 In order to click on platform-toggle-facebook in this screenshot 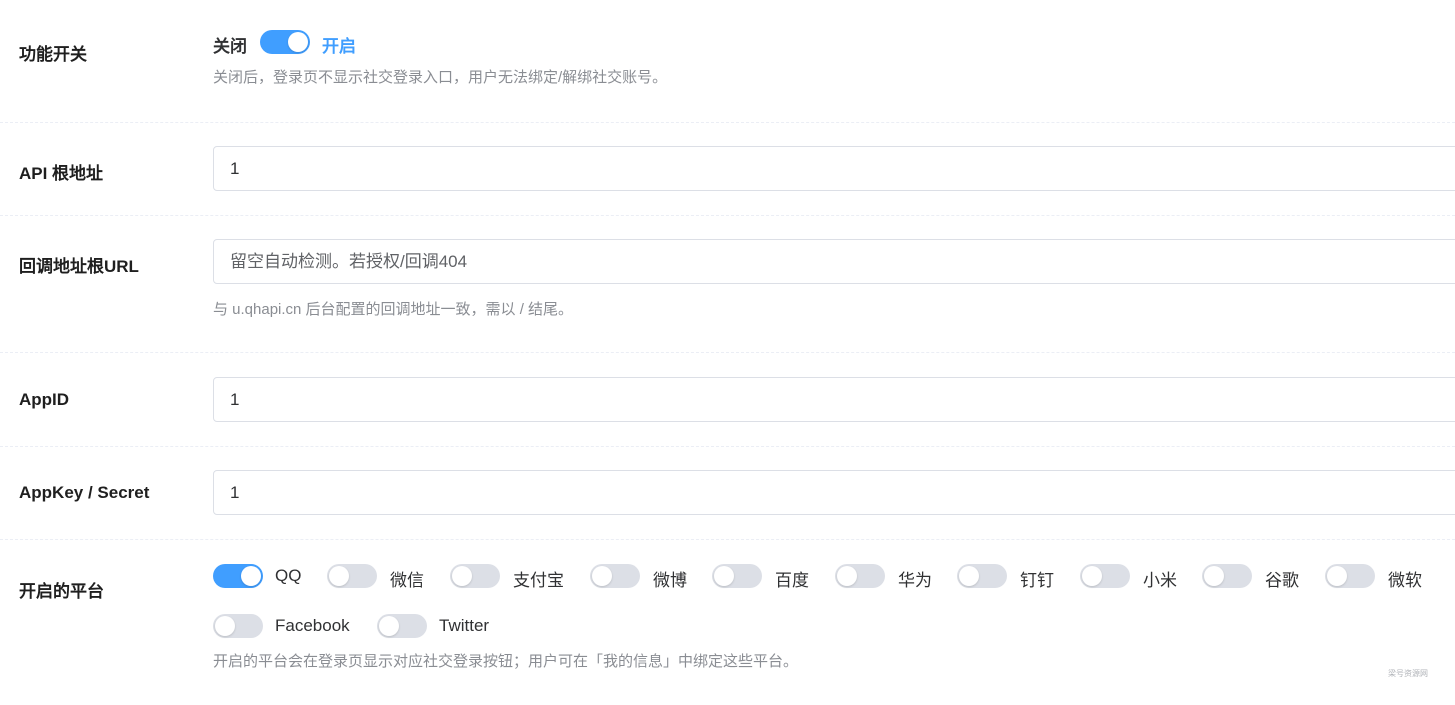, I will do `click(238, 626)`.